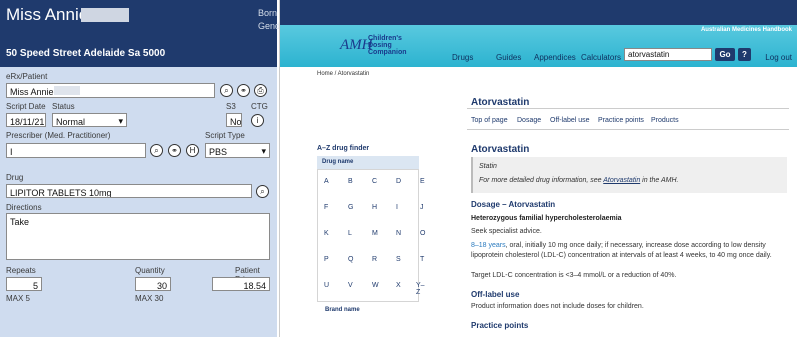 This screenshot has height=337, width=797. What do you see at coordinates (129, 191) in the screenshot?
I see `drug-field: LIPITOR TABLETS 10mg` at bounding box center [129, 191].